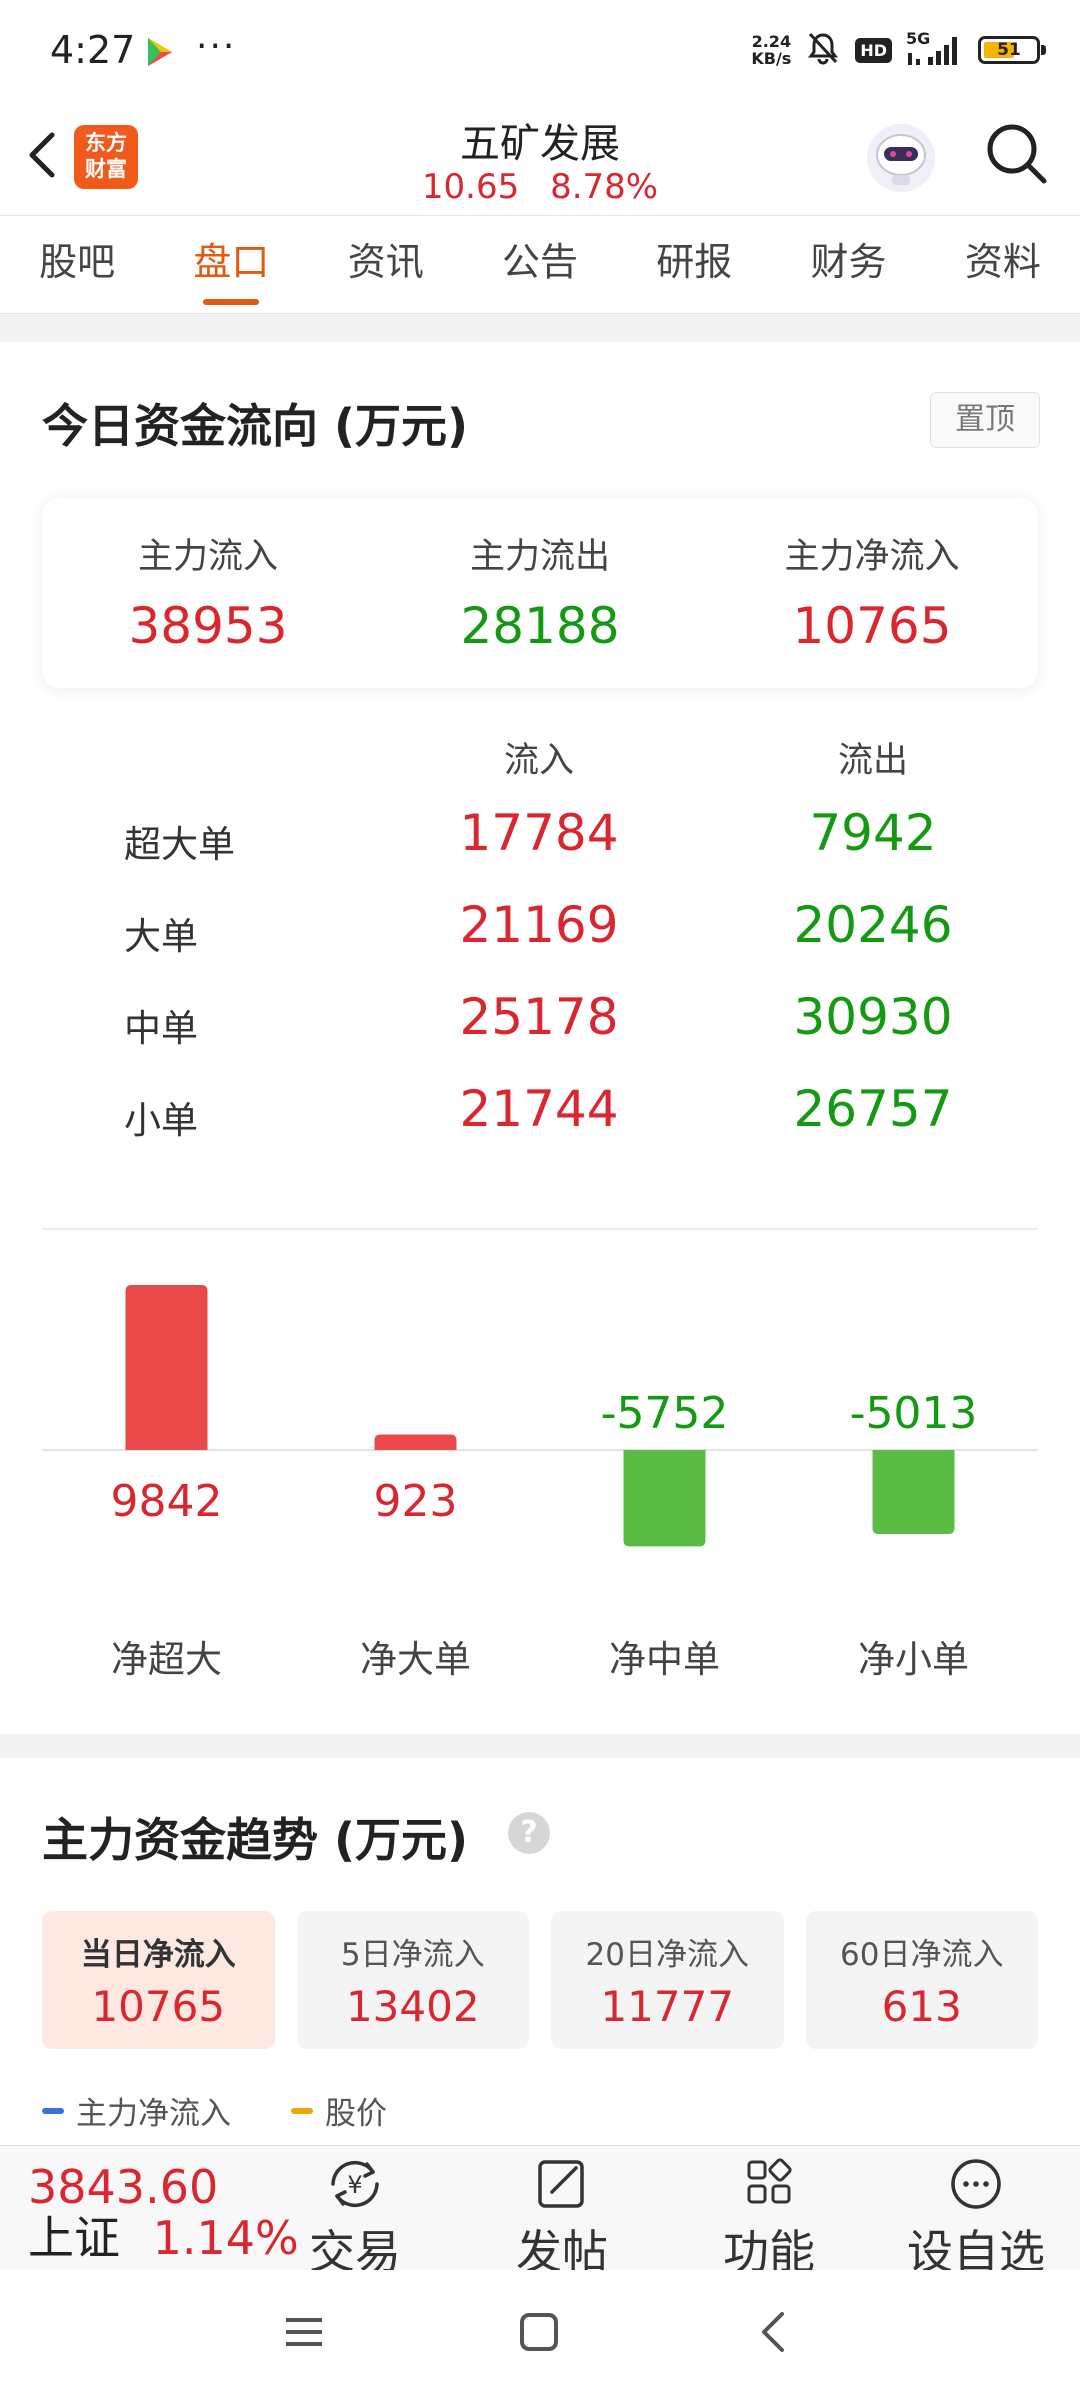 The image size is (1080, 2400). What do you see at coordinates (539, 833) in the screenshot?
I see `row-inflow: 17784` at bounding box center [539, 833].